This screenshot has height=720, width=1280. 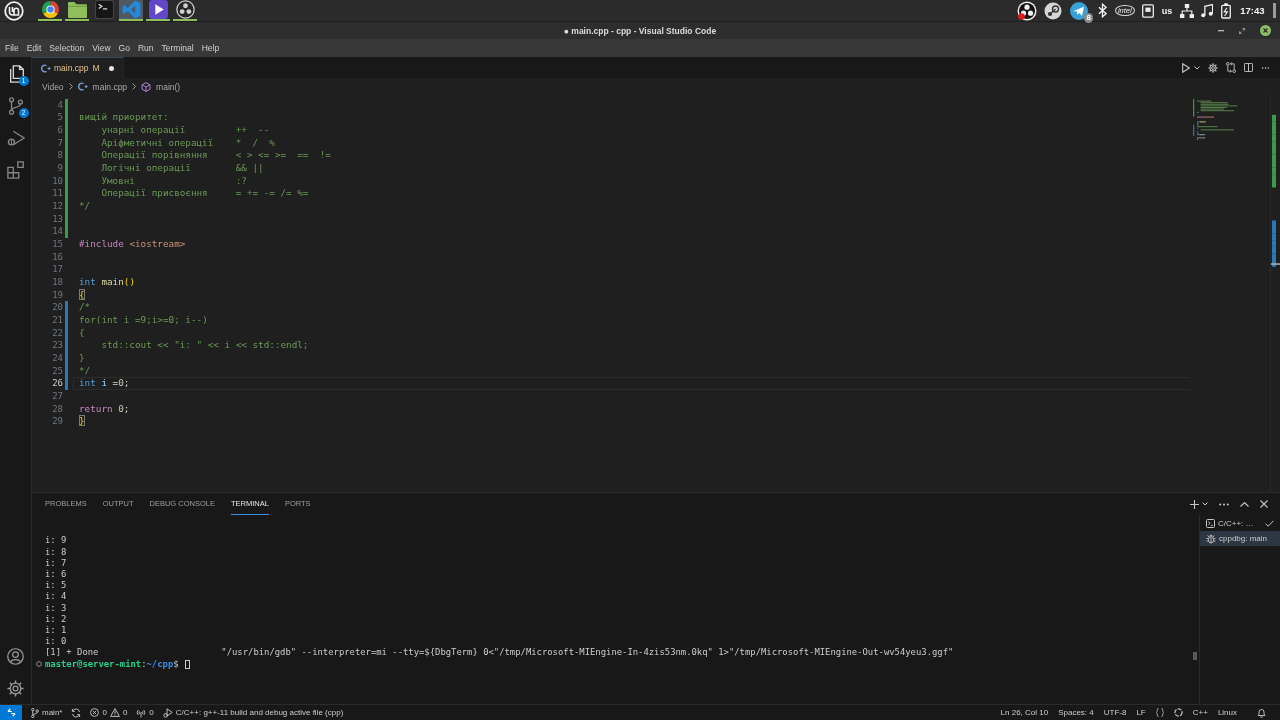 I want to click on media-player-icon, so click(x=158, y=9).